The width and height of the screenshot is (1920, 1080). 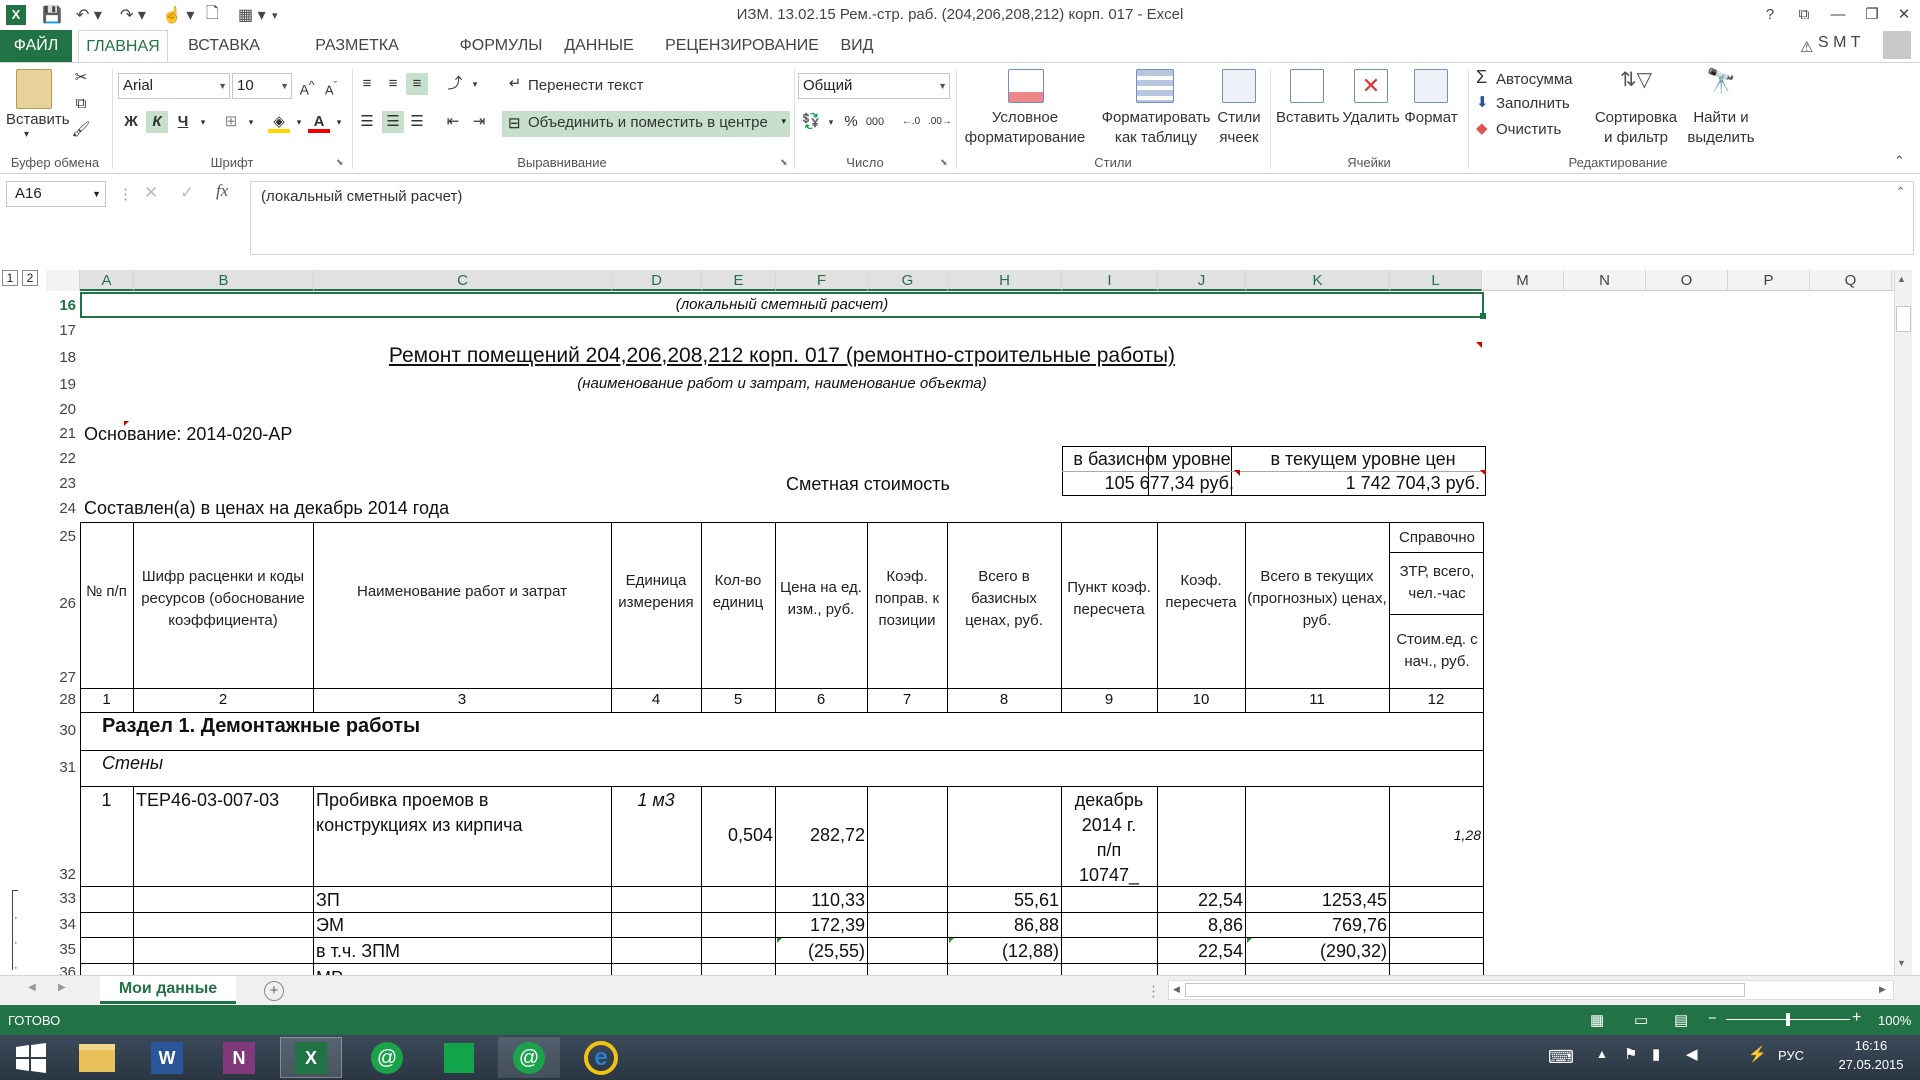 I want to click on name-box: A16 ▼, so click(x=56, y=194).